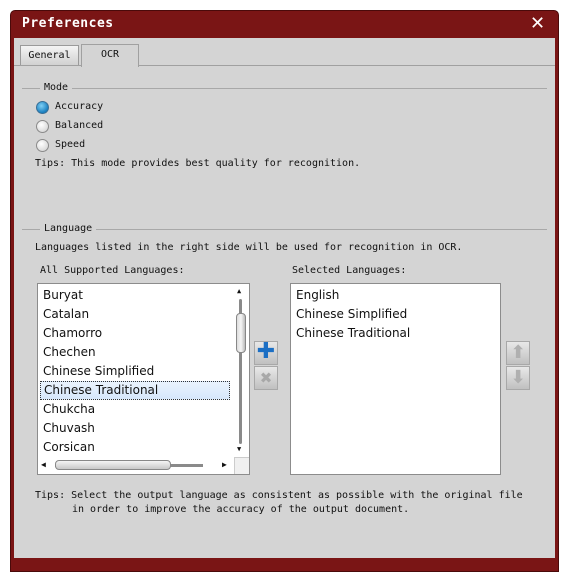  What do you see at coordinates (284, 229) in the screenshot?
I see `language-divider` at bounding box center [284, 229].